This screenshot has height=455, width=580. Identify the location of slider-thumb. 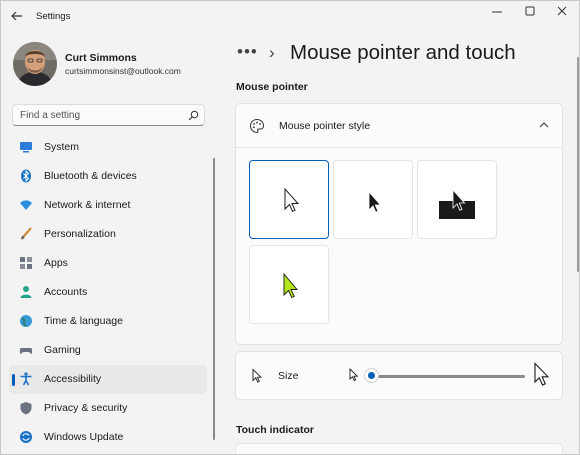
(371, 375).